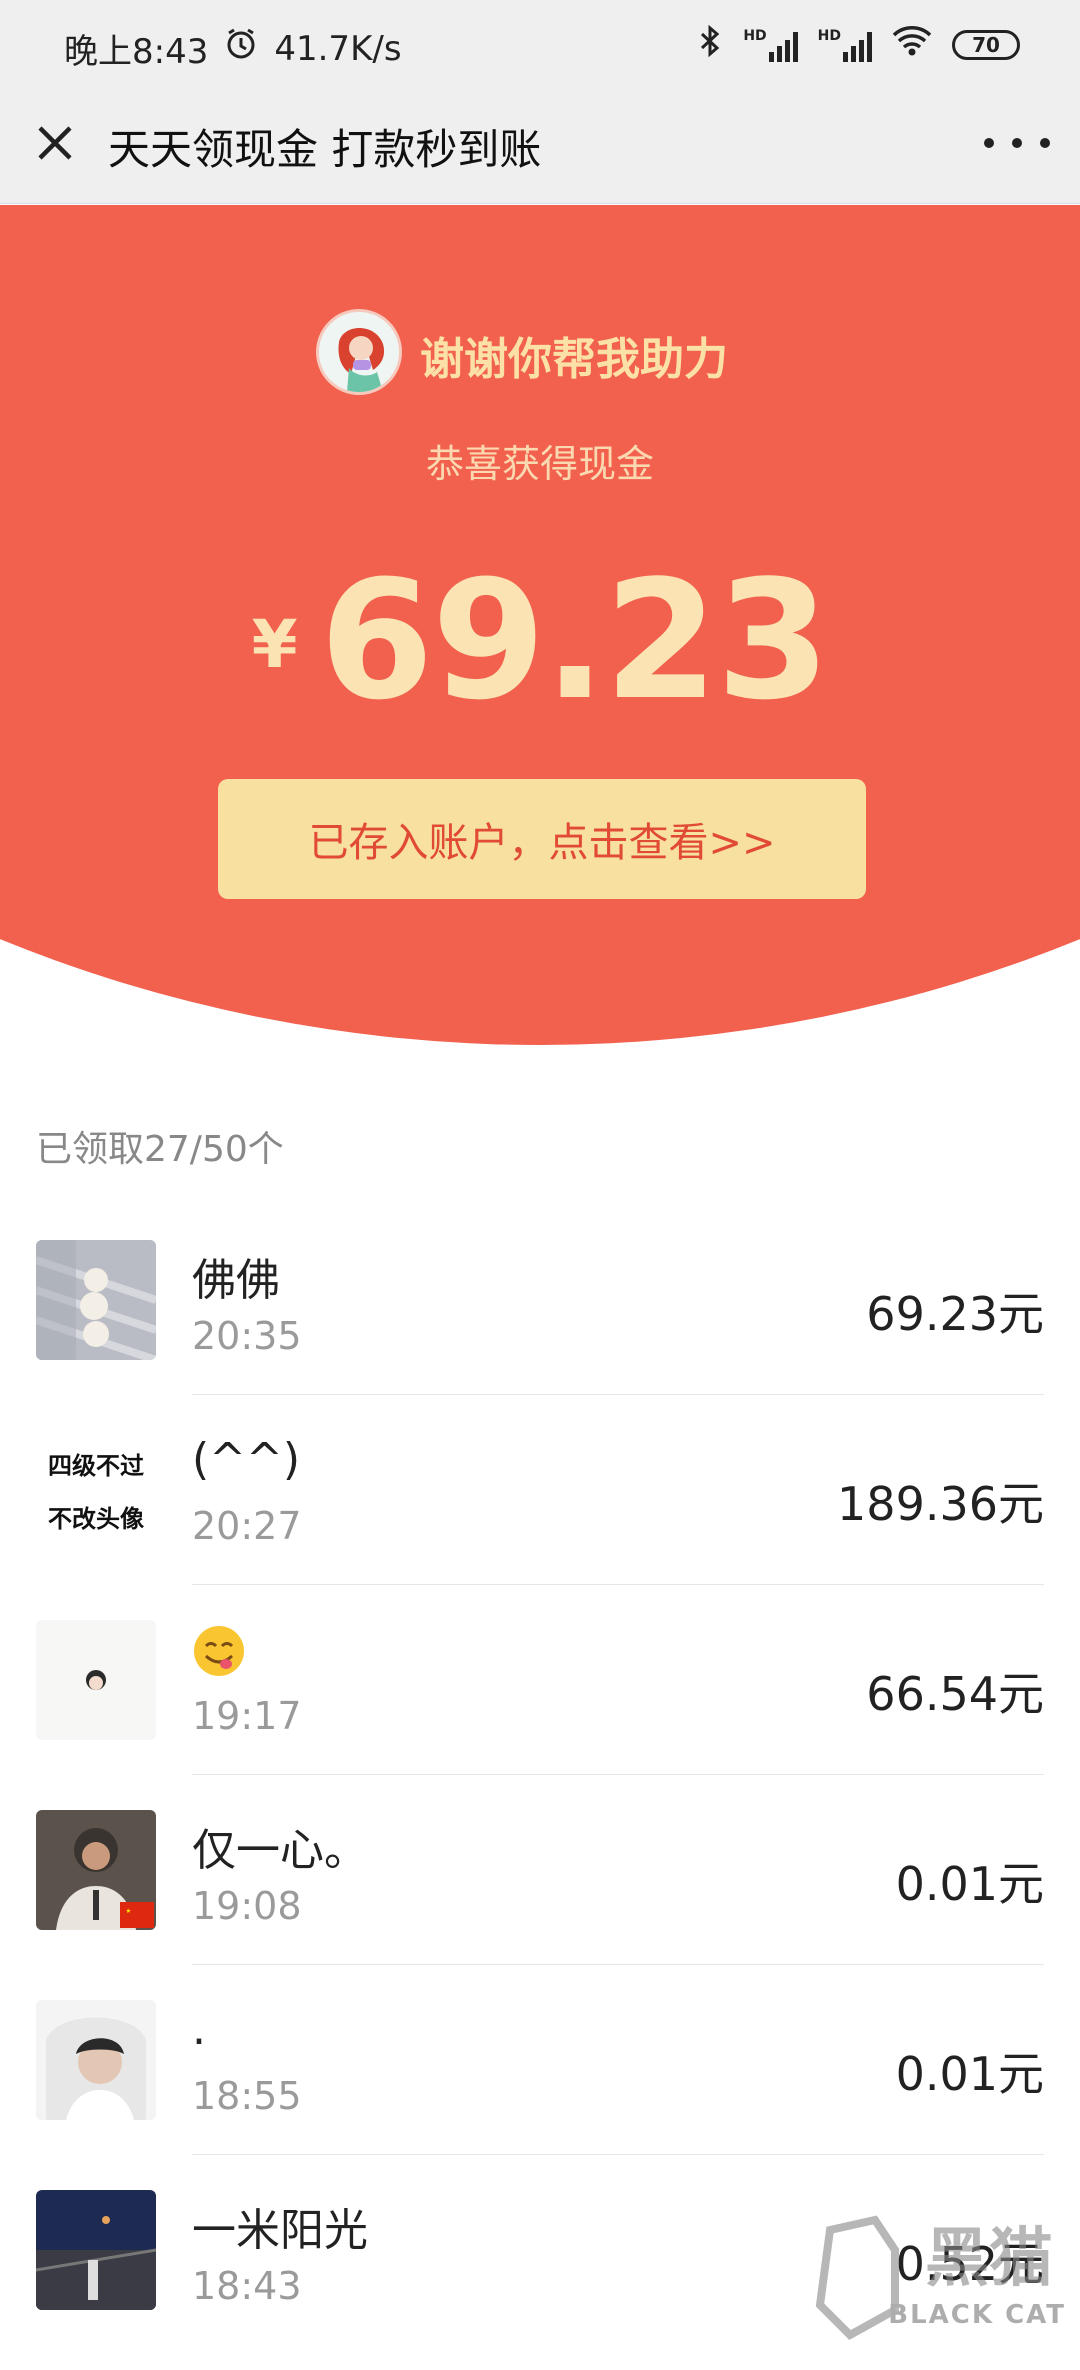  What do you see at coordinates (986, 45) in the screenshot?
I see `battery-icon: 70` at bounding box center [986, 45].